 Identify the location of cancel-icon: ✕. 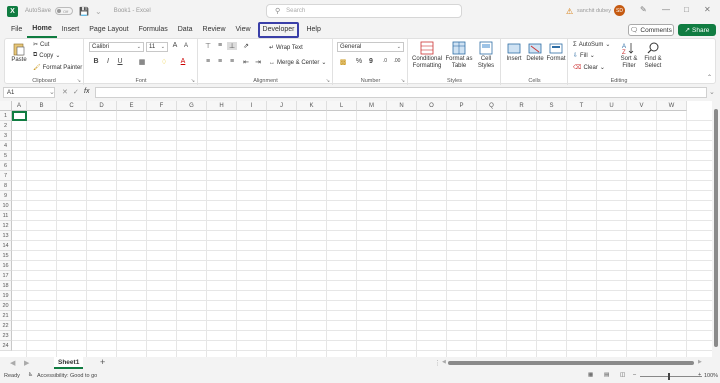
(65, 92).